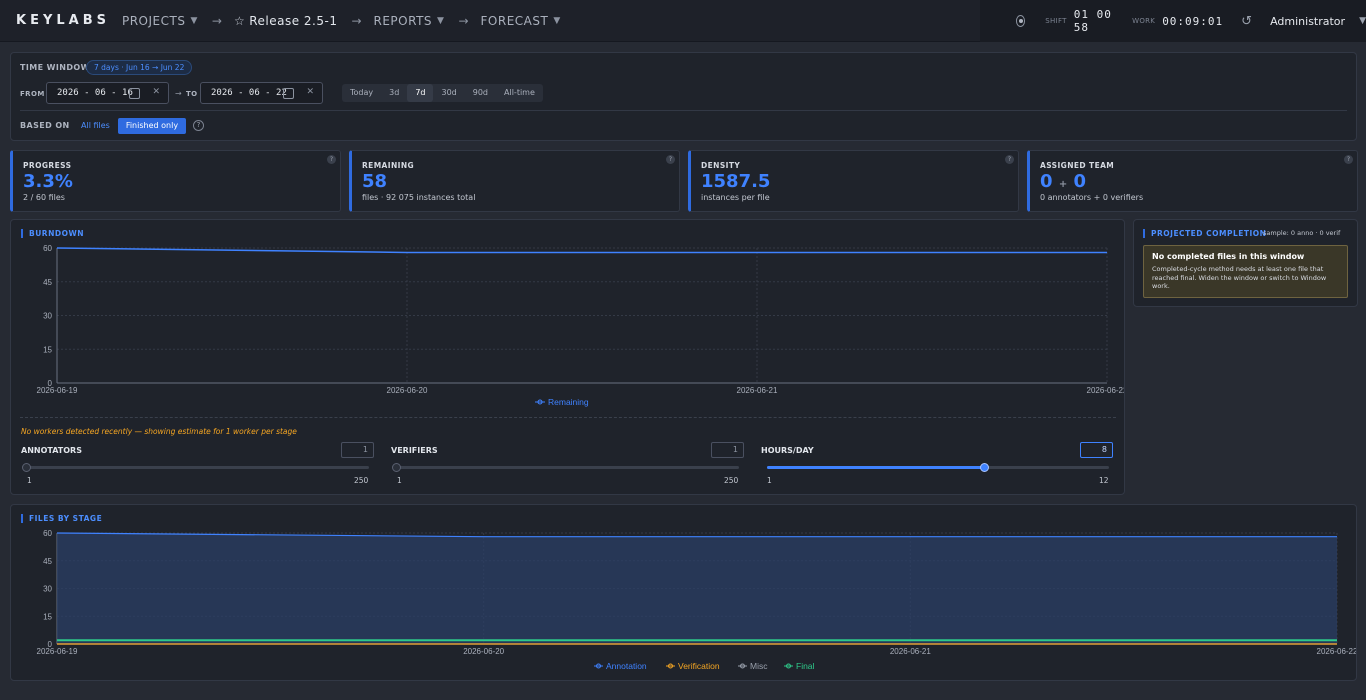 Image resolution: width=1366 pixels, height=700 pixels. What do you see at coordinates (414, 450) in the screenshot?
I see `verifiers-label: VERIFIERS` at bounding box center [414, 450].